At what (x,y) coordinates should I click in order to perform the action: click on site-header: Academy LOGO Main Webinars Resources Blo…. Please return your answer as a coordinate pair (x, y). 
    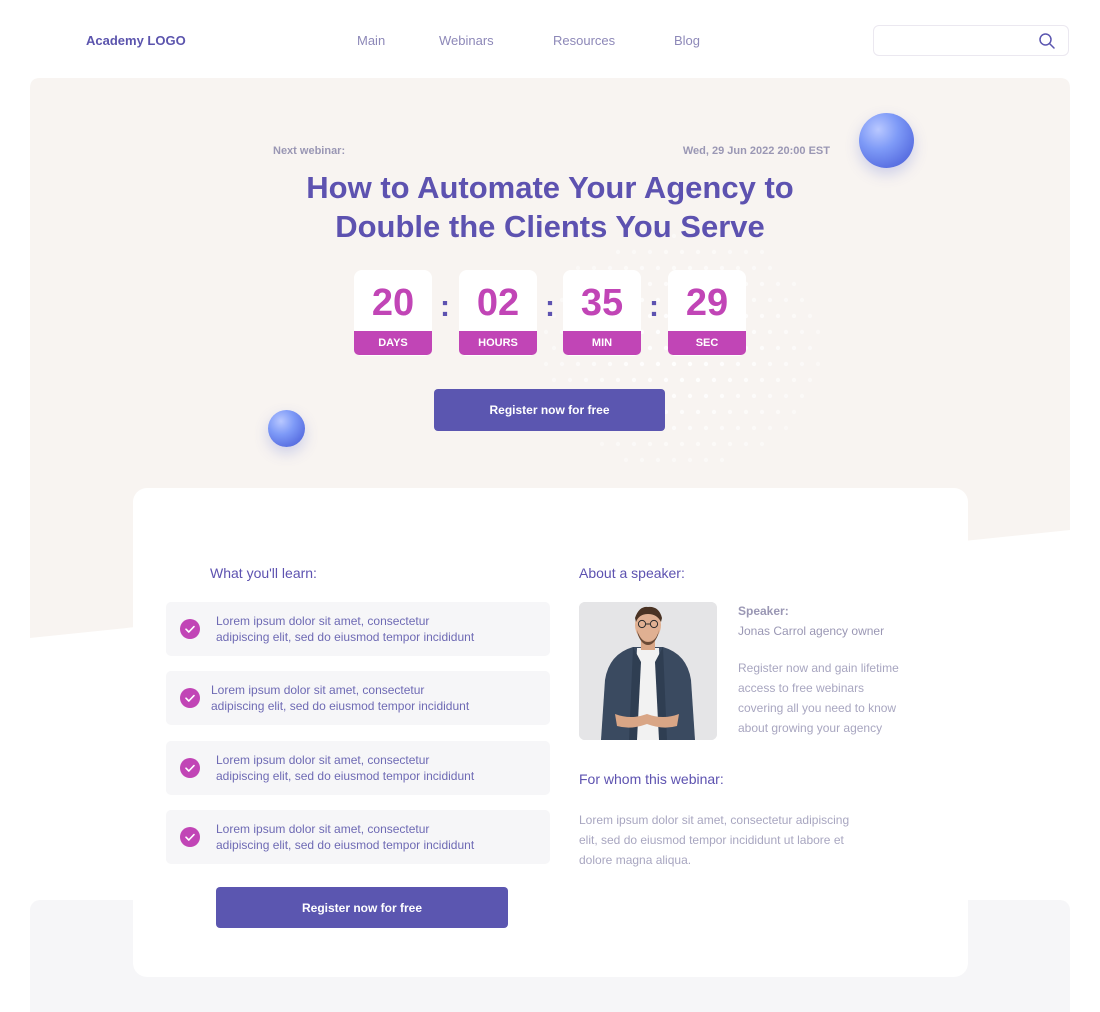
    Looking at the image, I should click on (550, 40).